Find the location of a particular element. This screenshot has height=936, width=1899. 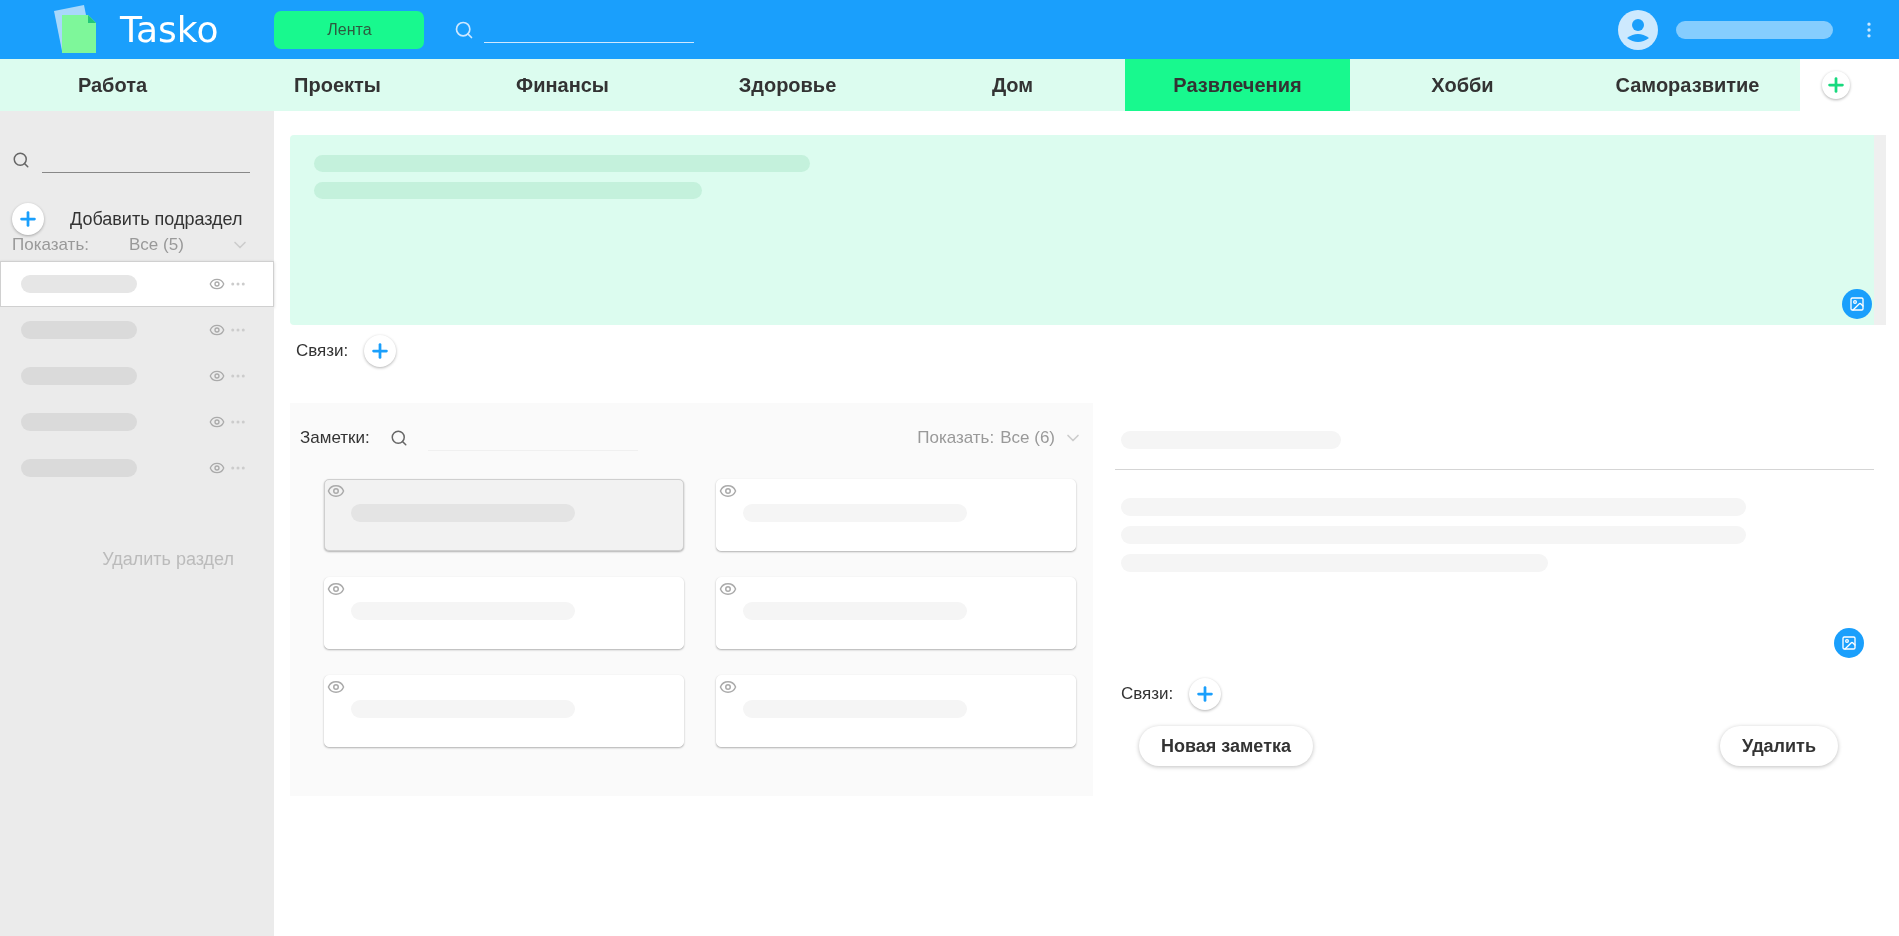

scrollbar is located at coordinates (1880, 230).